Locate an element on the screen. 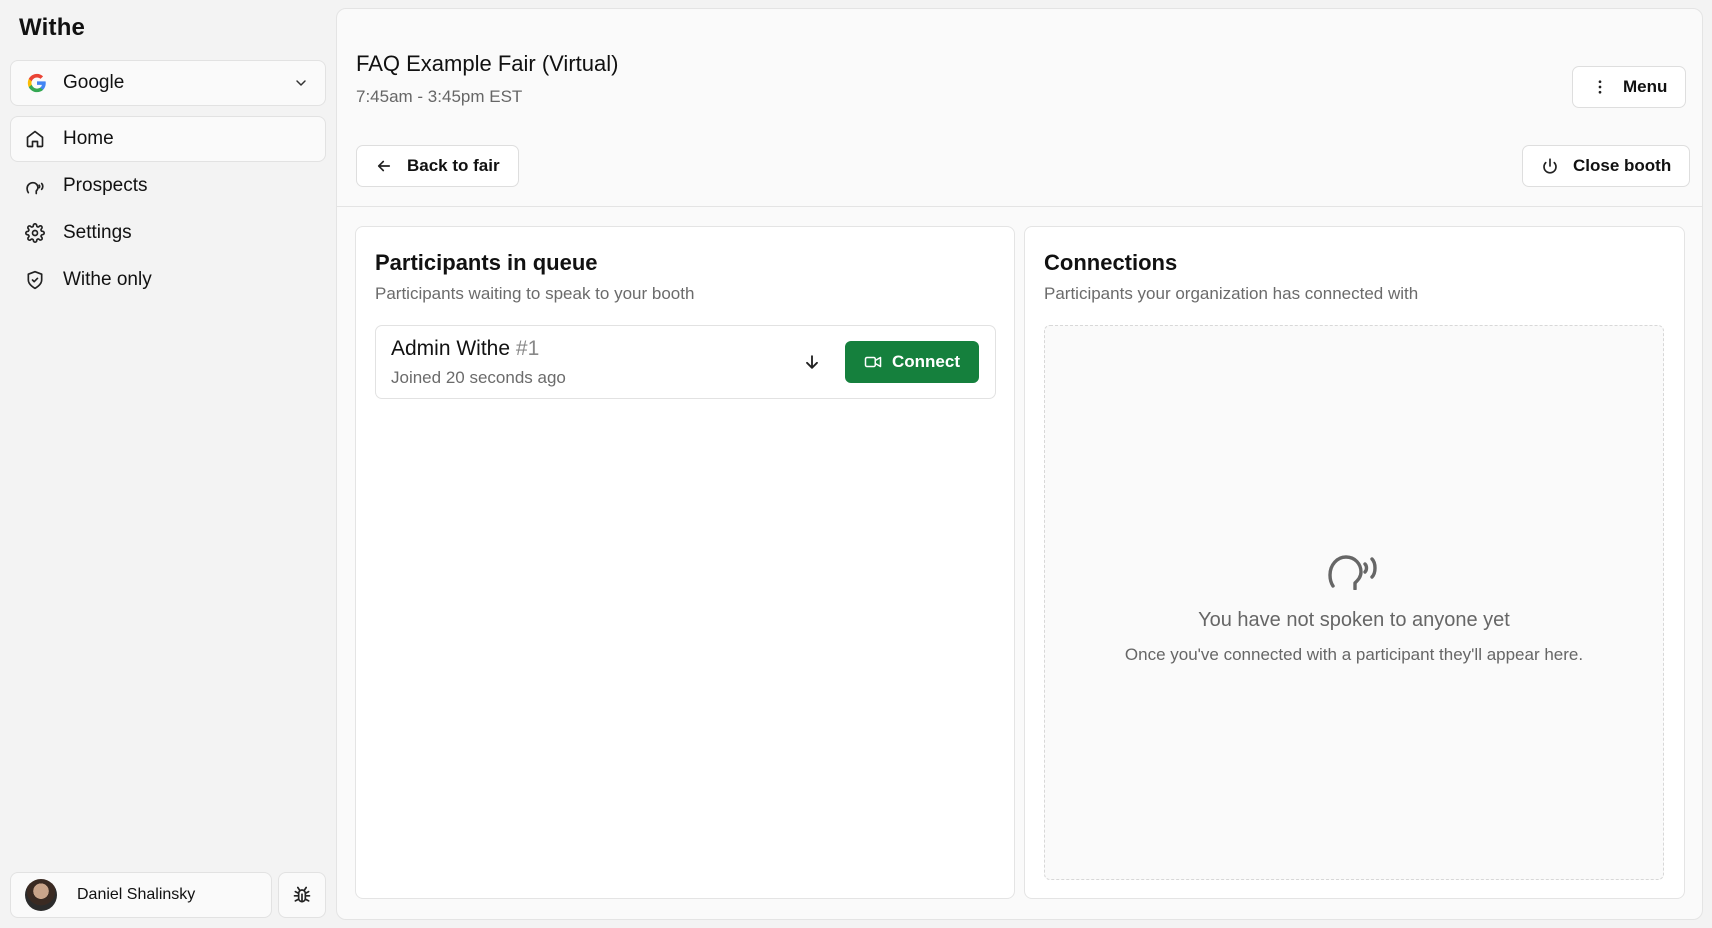 This screenshot has height=928, width=1712. sidebar-item-label: Home is located at coordinates (88, 138).